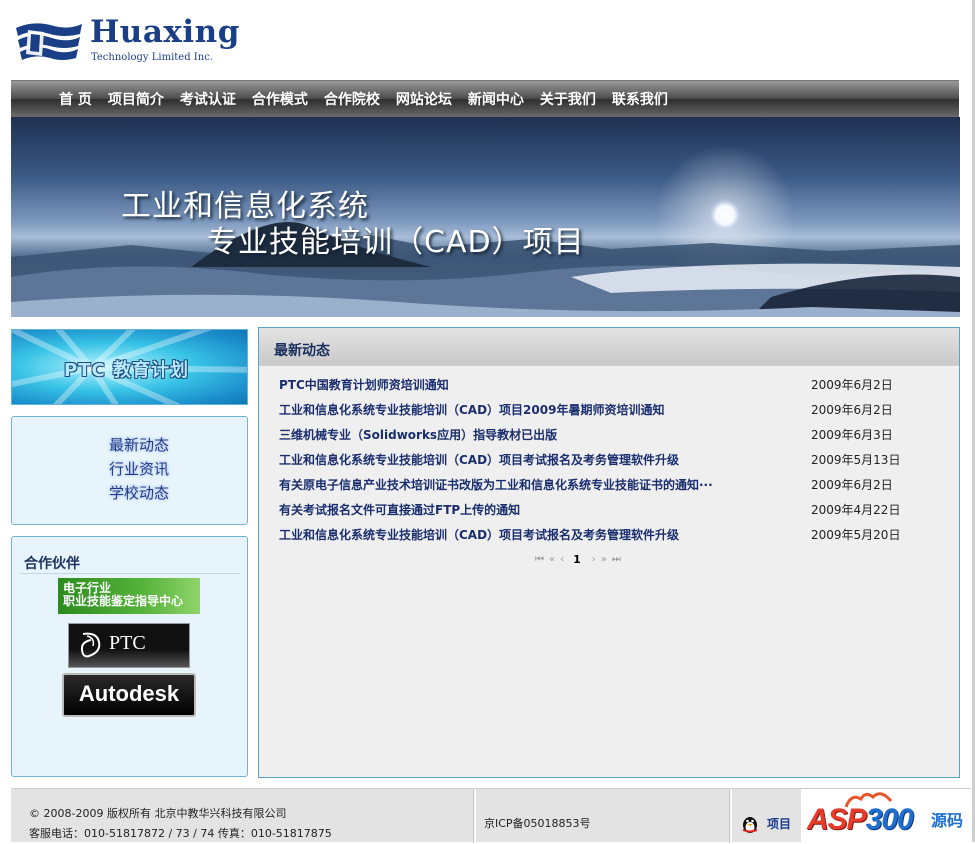 The height and width of the screenshot is (844, 975). What do you see at coordinates (604, 559) in the screenshot?
I see `next-ten-pages-icon: »` at bounding box center [604, 559].